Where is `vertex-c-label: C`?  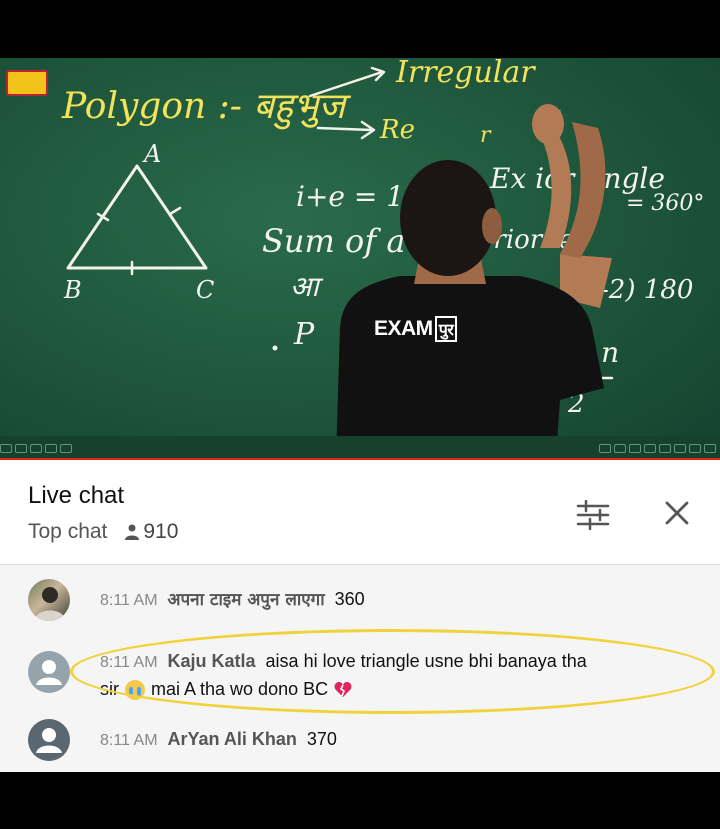 vertex-c-label: C is located at coordinates (205, 290).